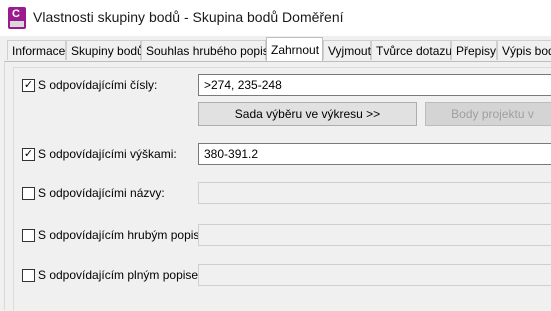  I want to click on app-icon-tag, so click(17, 24).